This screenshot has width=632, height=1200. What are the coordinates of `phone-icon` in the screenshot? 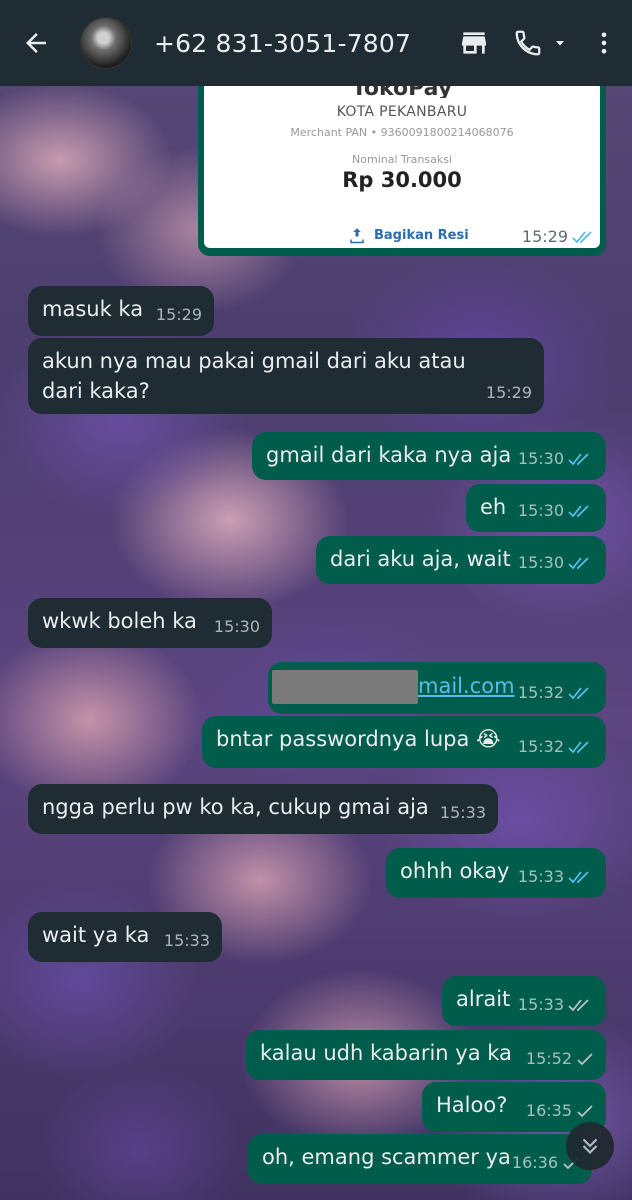 It's located at (528, 43).